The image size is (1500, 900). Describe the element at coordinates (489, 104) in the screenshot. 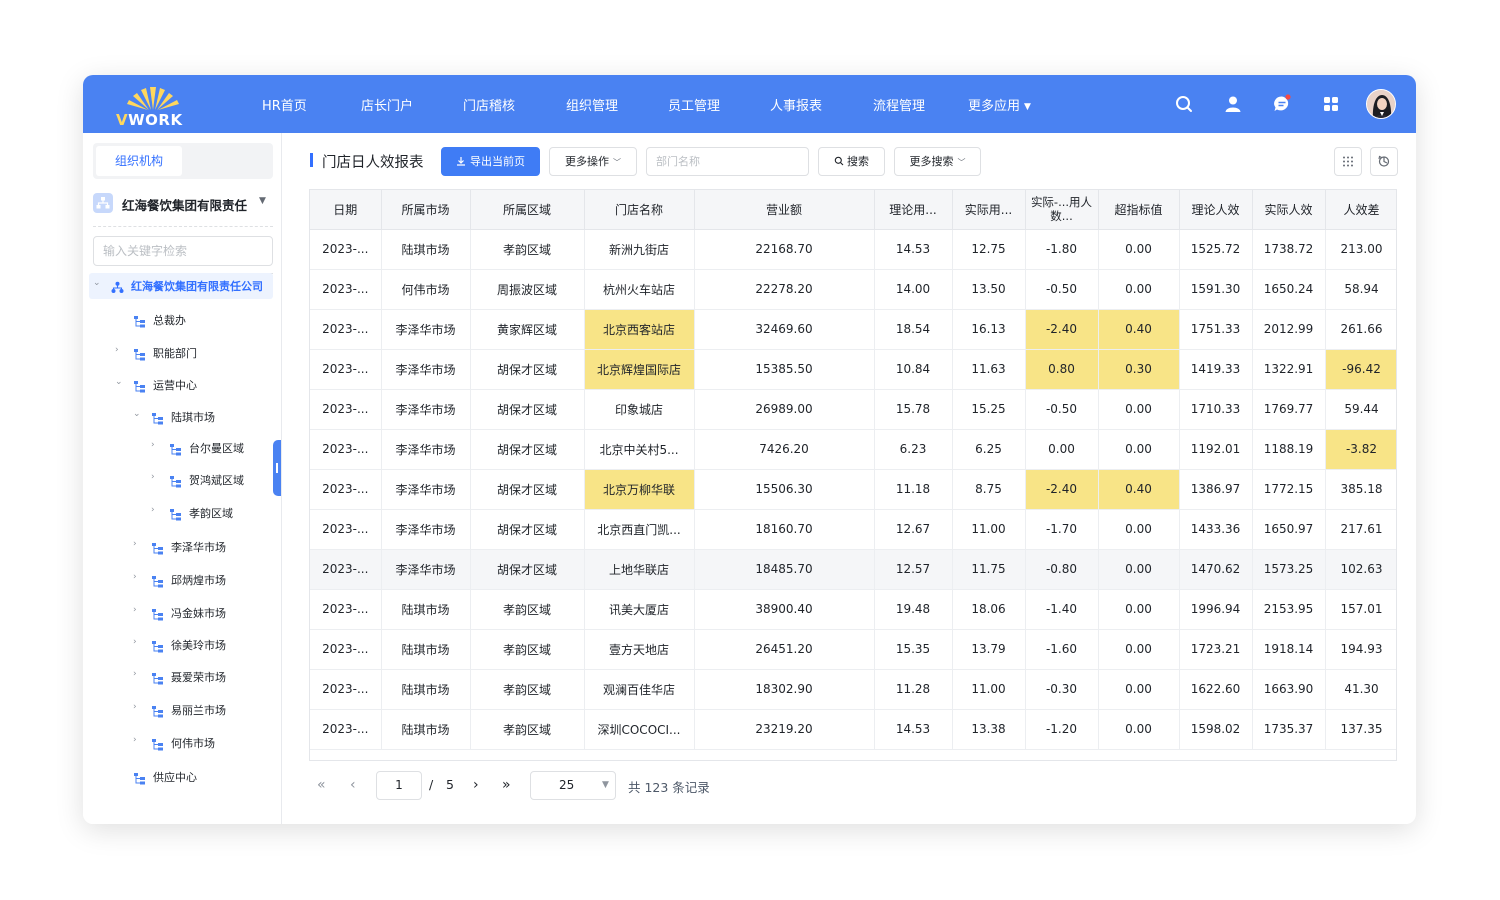

I see `nav-store-audit: 门店稽核` at that location.